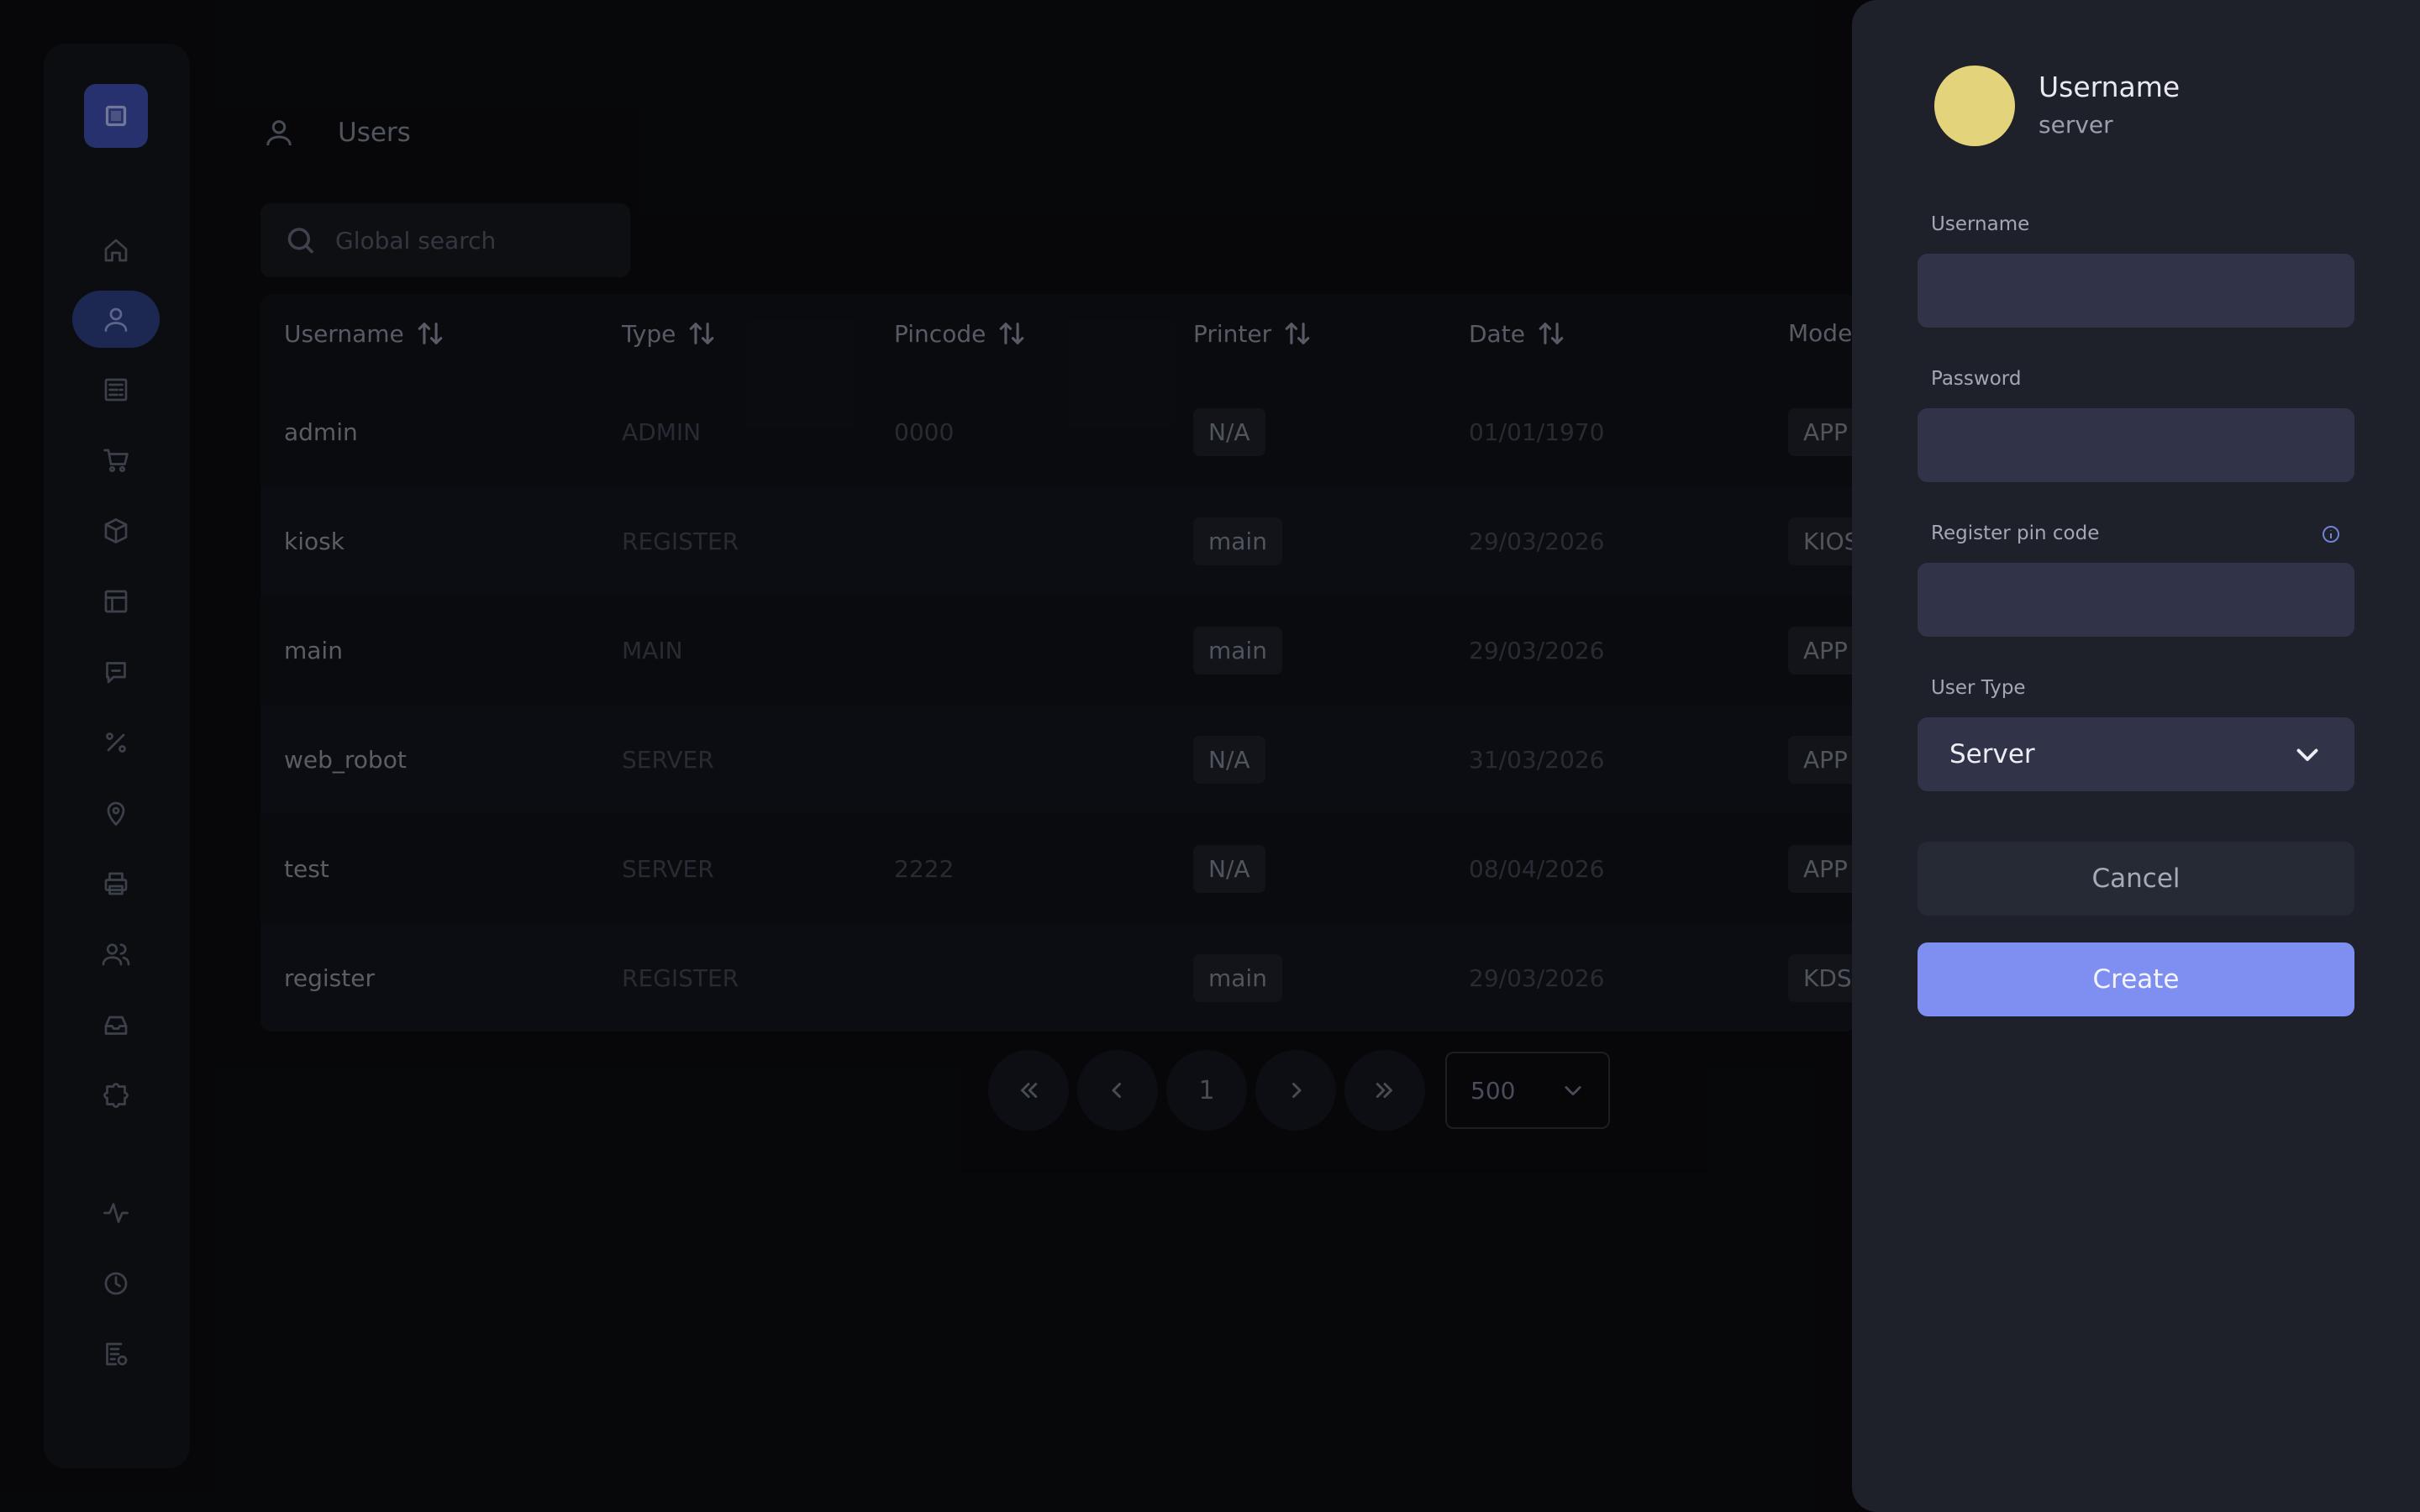  Describe the element at coordinates (1977, 379) in the screenshot. I see `password-label: Password` at that location.